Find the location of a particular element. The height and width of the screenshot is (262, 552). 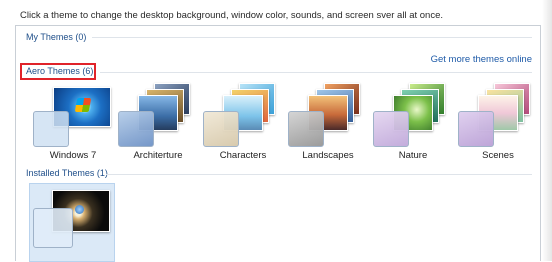

theme-label: Landscapes is located at coordinates (328, 155).